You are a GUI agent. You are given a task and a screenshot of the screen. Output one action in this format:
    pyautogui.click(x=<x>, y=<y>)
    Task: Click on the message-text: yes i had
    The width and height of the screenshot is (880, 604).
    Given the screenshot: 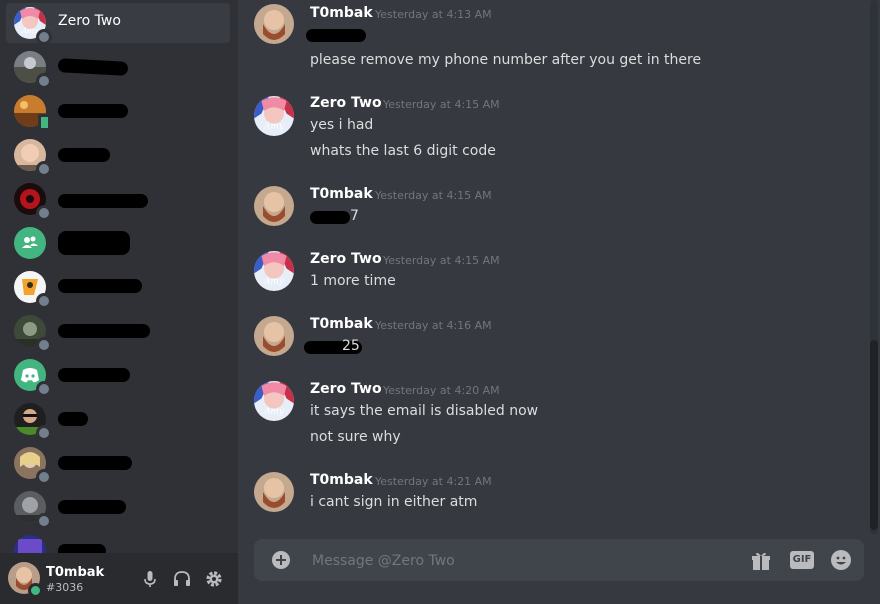 What is the action you would take?
    pyautogui.click(x=342, y=125)
    